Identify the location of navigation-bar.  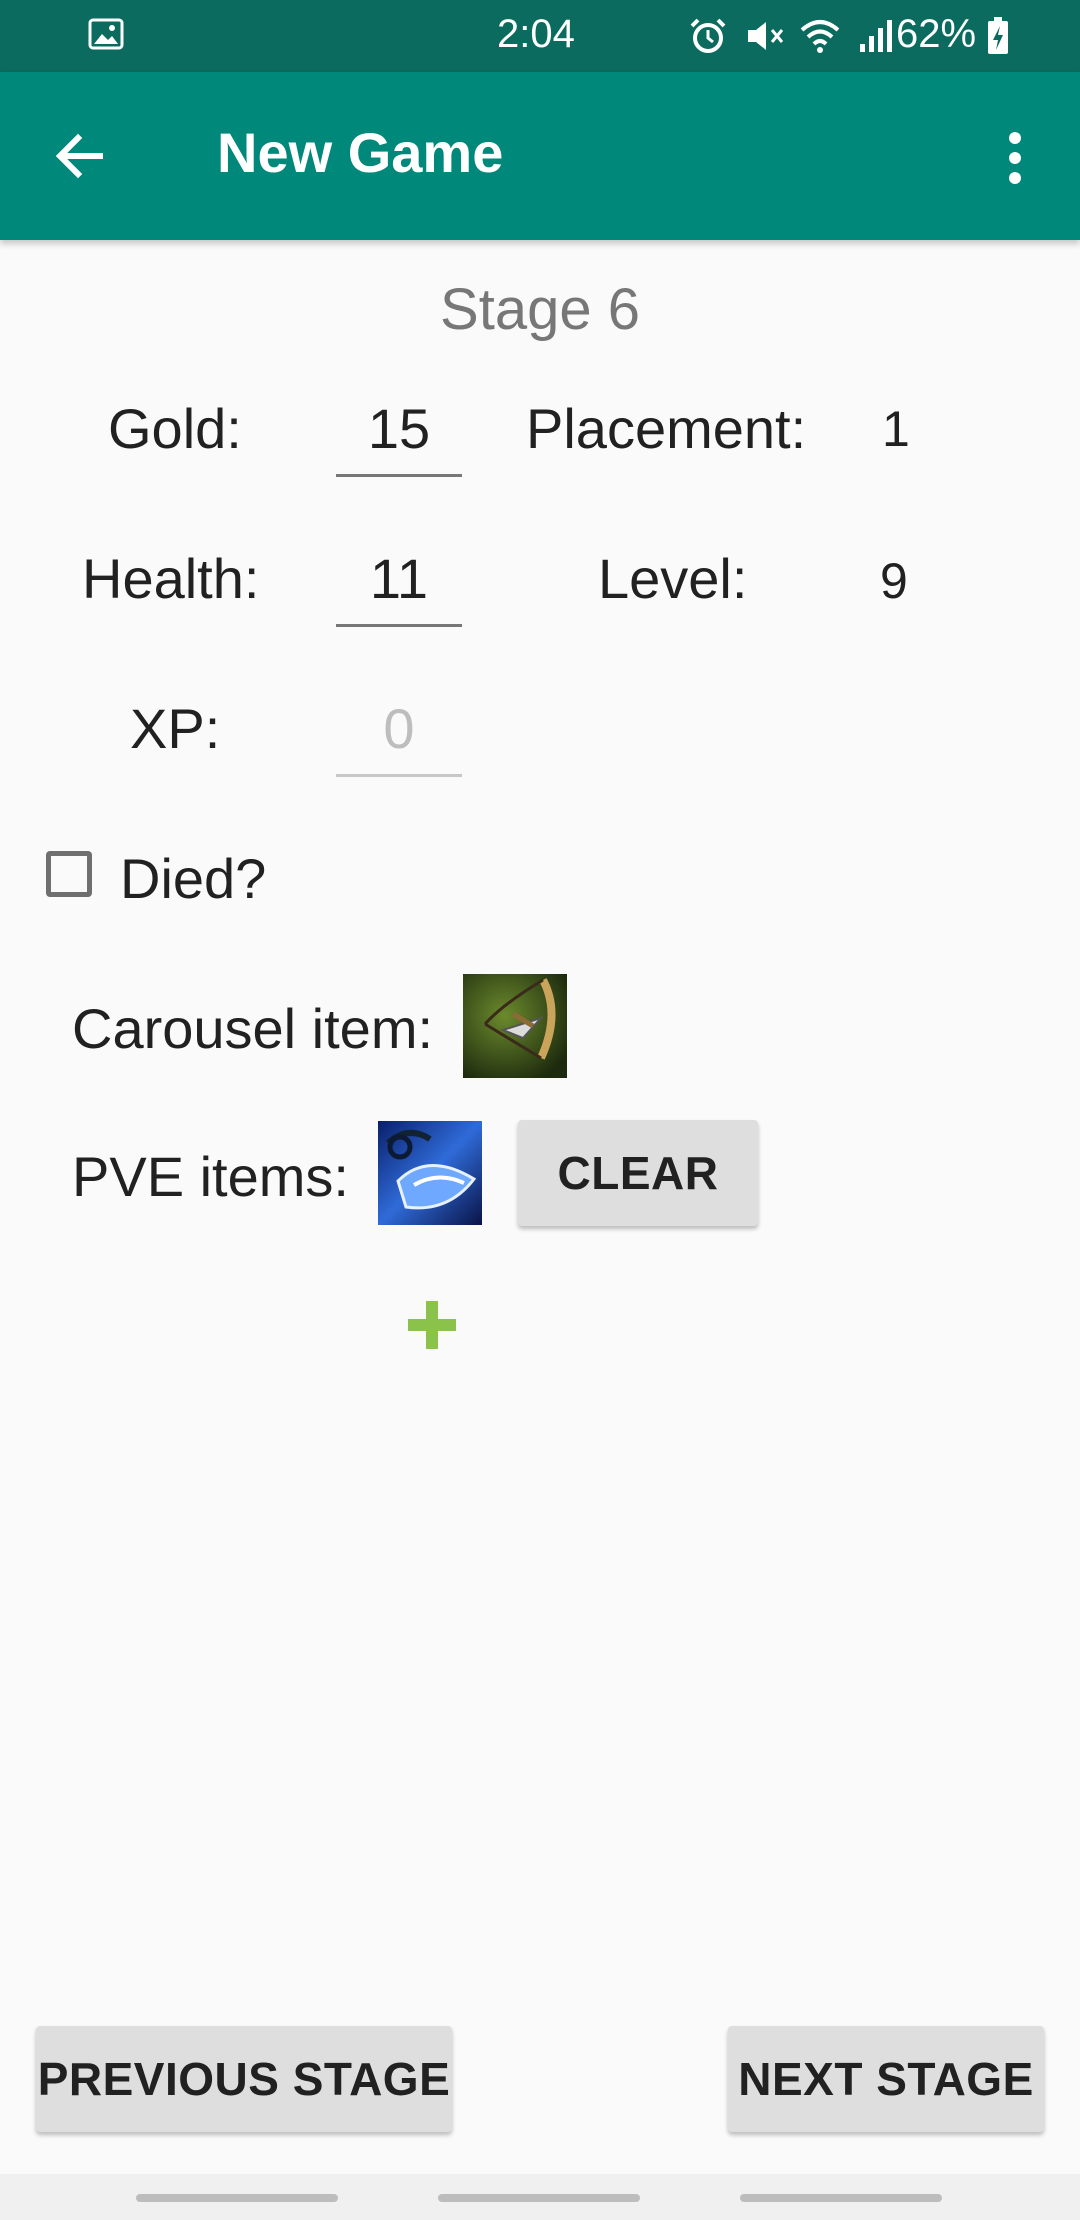
(540, 2197).